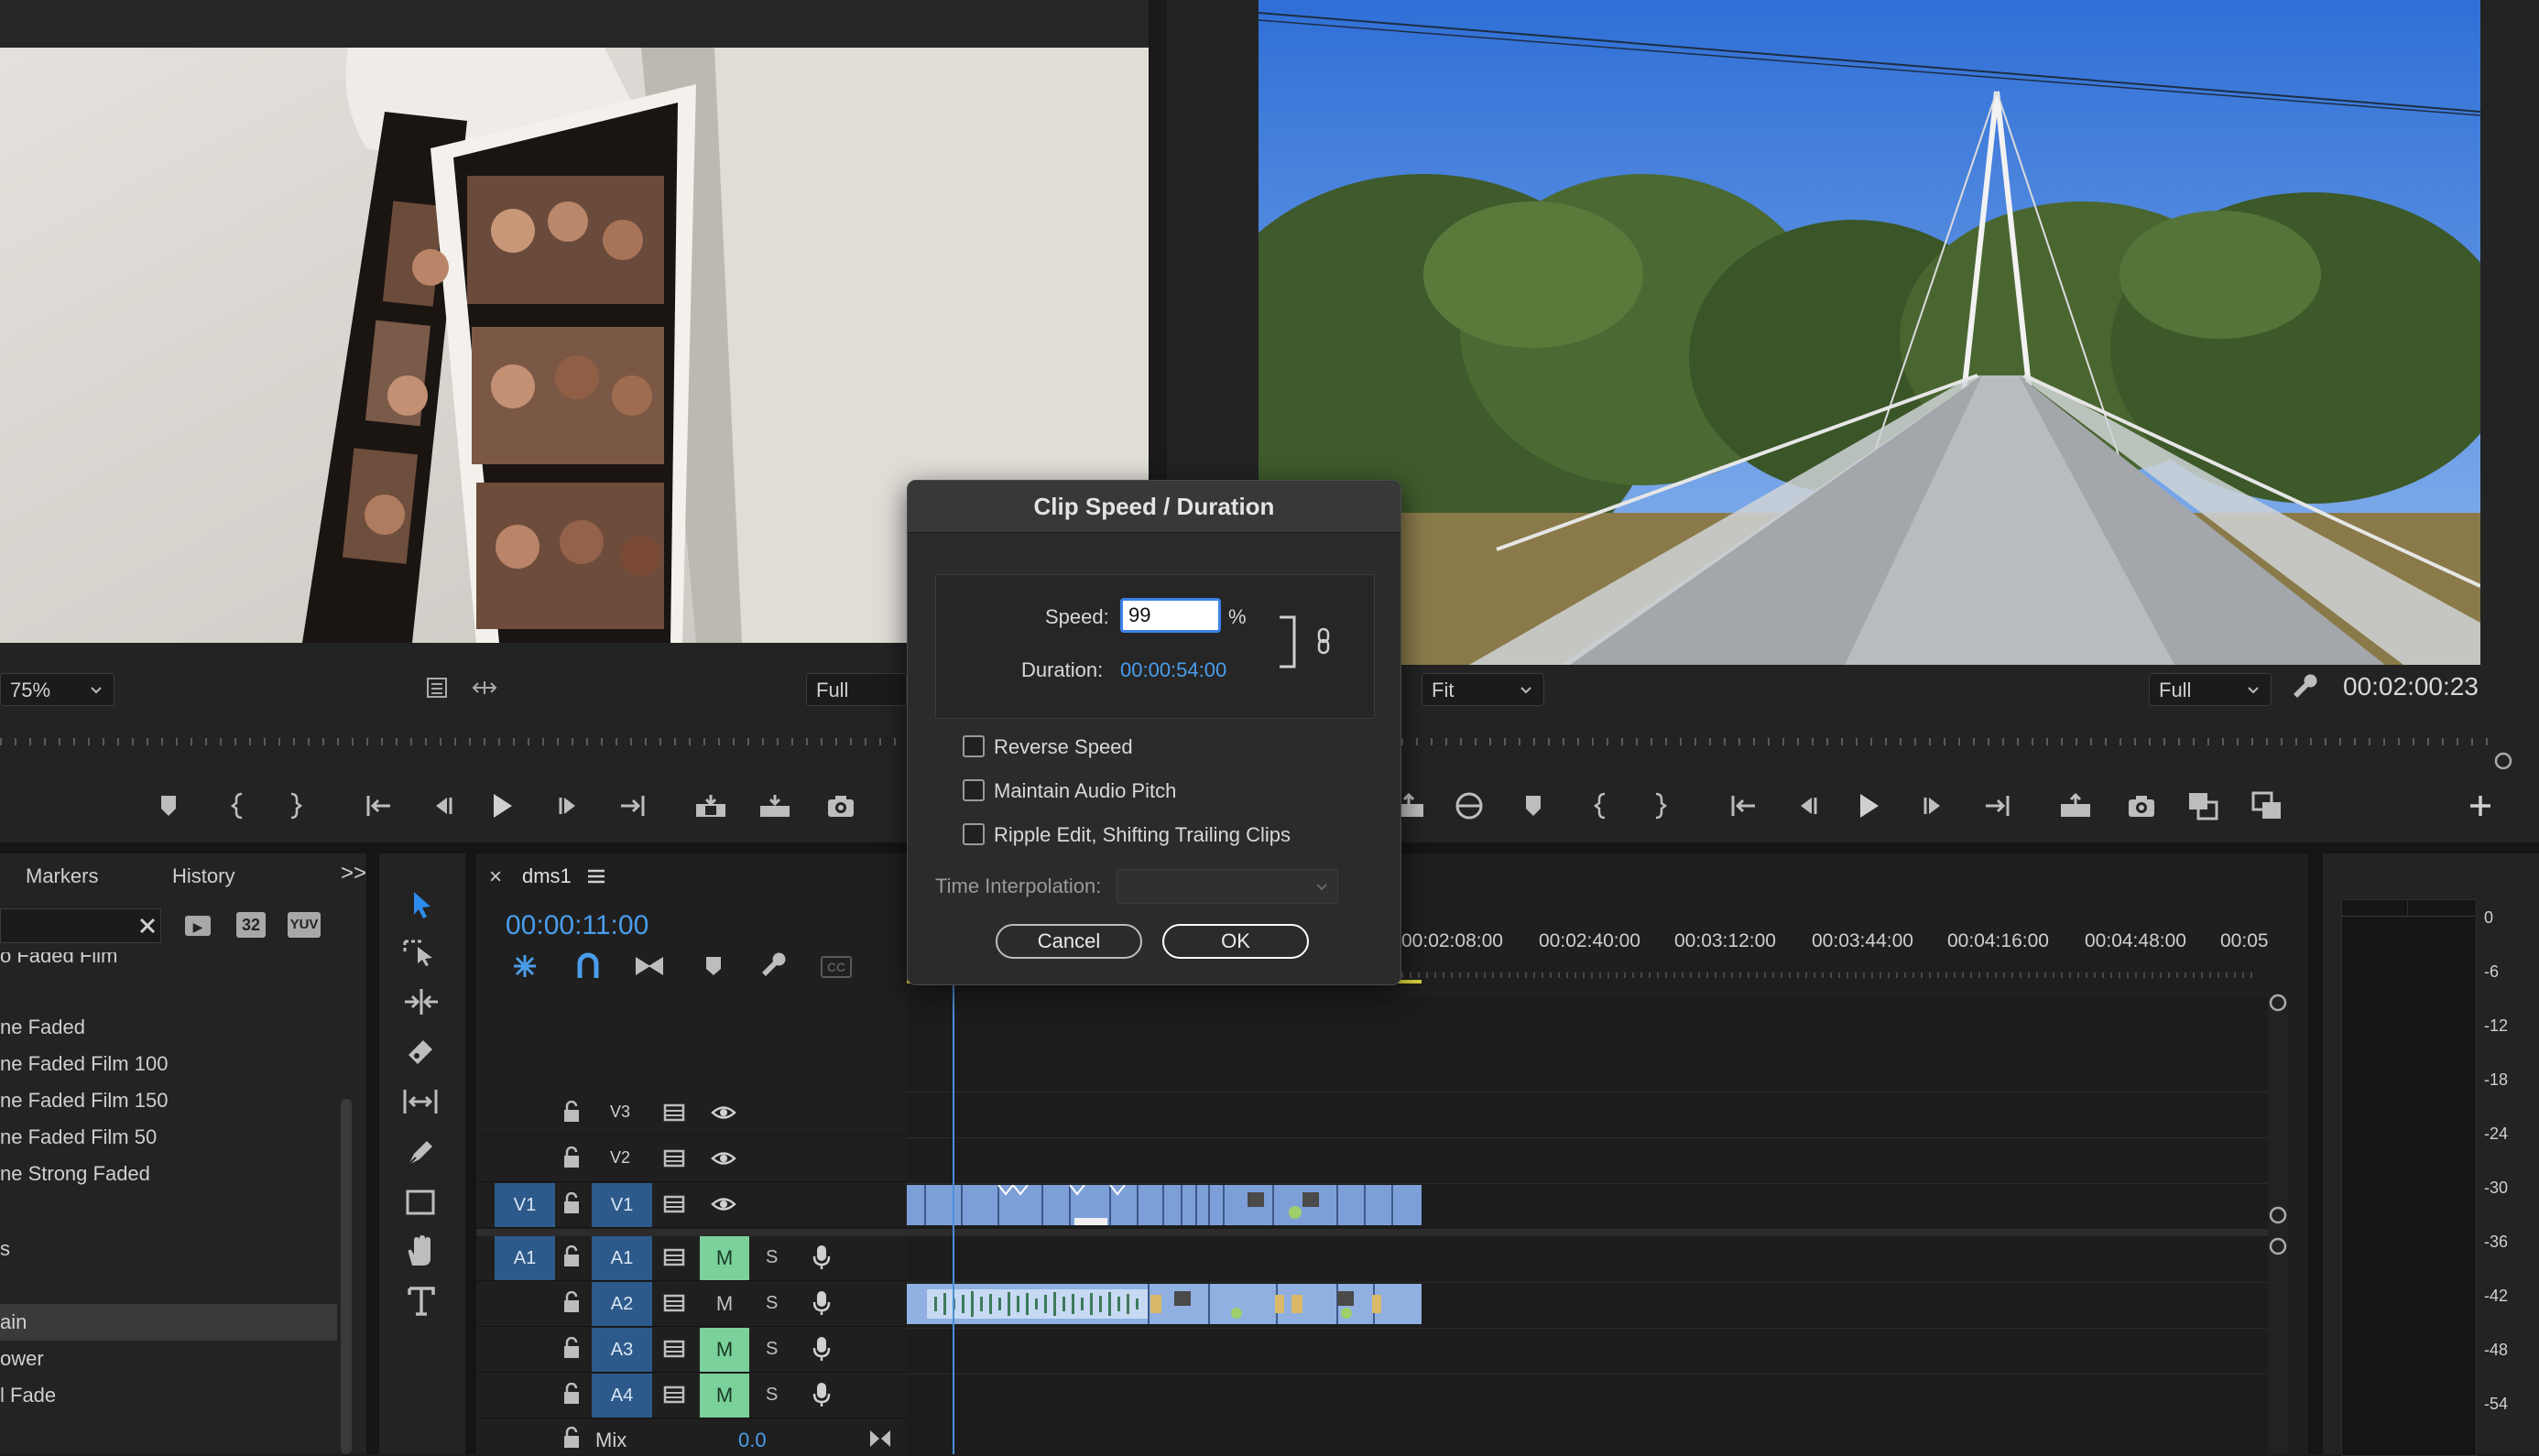 Image resolution: width=2539 pixels, height=1456 pixels. What do you see at coordinates (421, 1301) in the screenshot?
I see `type-tool-icon` at bounding box center [421, 1301].